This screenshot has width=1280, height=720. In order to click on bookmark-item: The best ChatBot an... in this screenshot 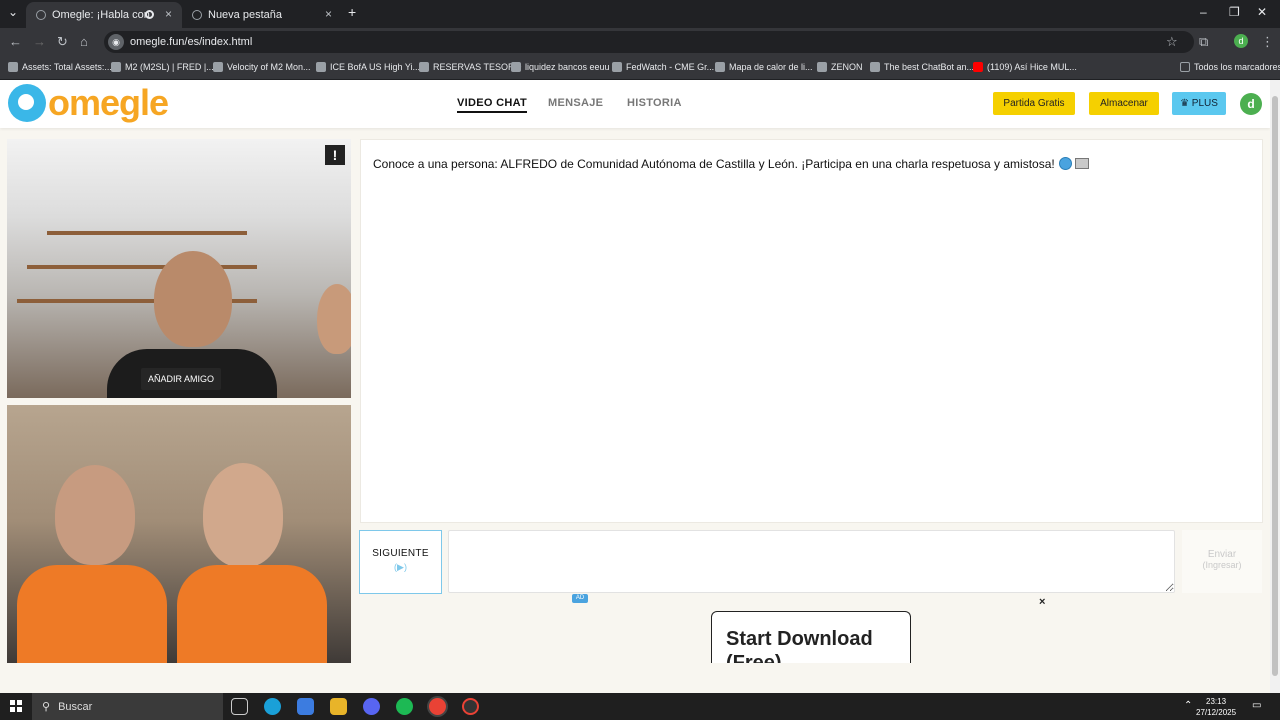, I will do `click(922, 67)`.